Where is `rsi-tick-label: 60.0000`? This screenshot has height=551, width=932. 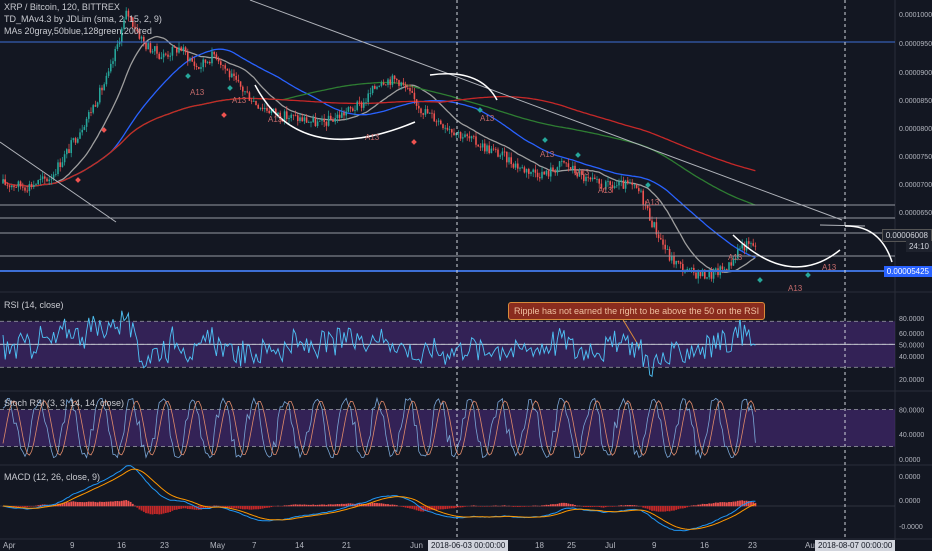 rsi-tick-label: 60.0000 is located at coordinates (911, 334).